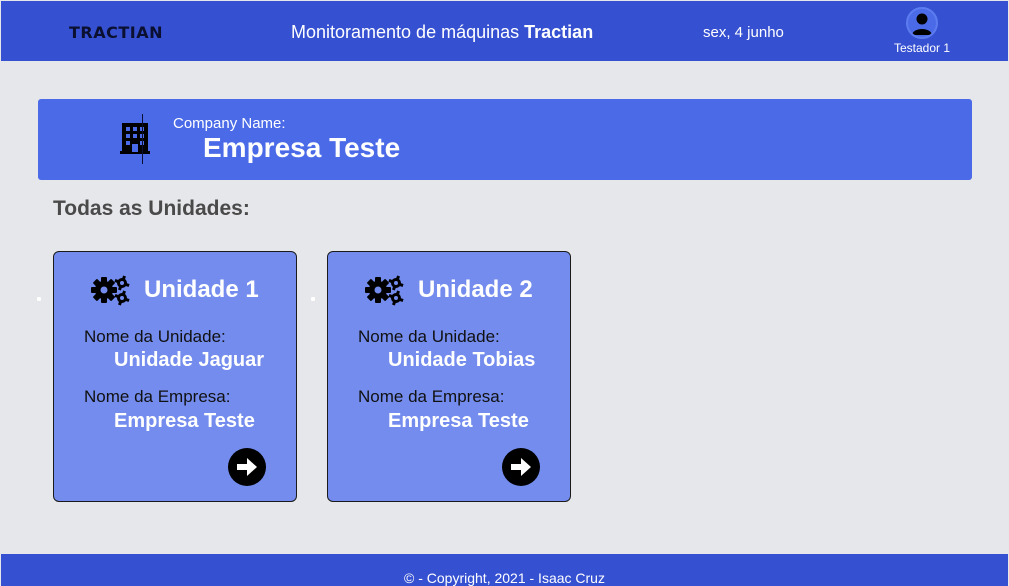 The width and height of the screenshot is (1009, 586). I want to click on page-footer: © - Copyright, 2021 - Isaac Cruz, so click(504, 570).